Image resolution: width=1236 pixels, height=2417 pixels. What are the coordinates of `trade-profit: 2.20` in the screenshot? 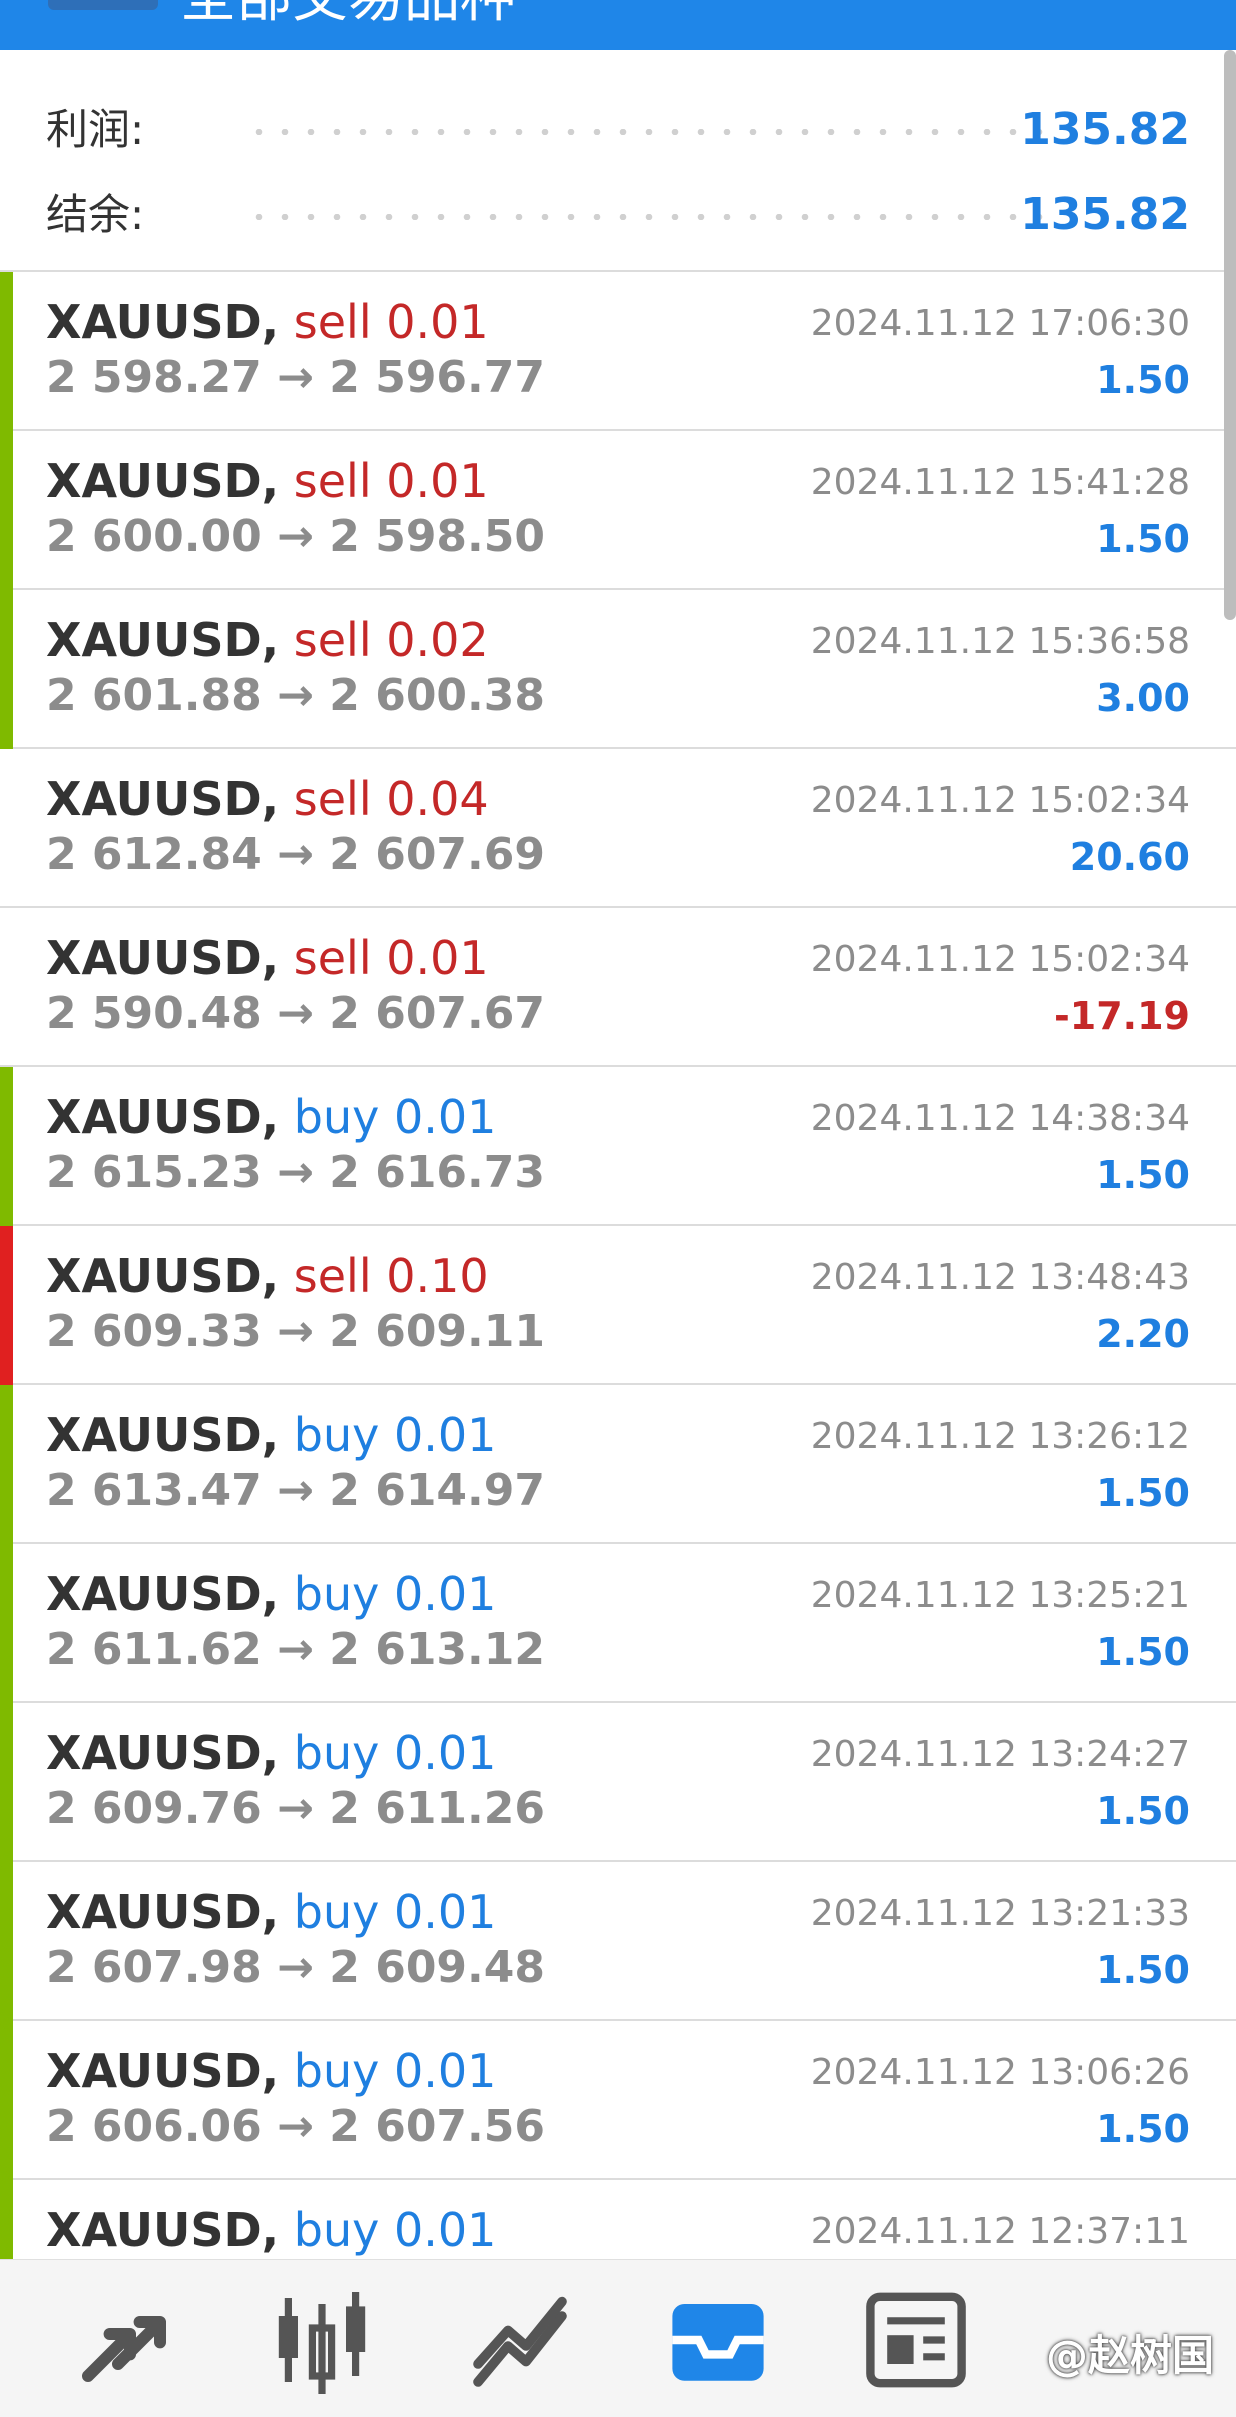 It's located at (1143, 1334).